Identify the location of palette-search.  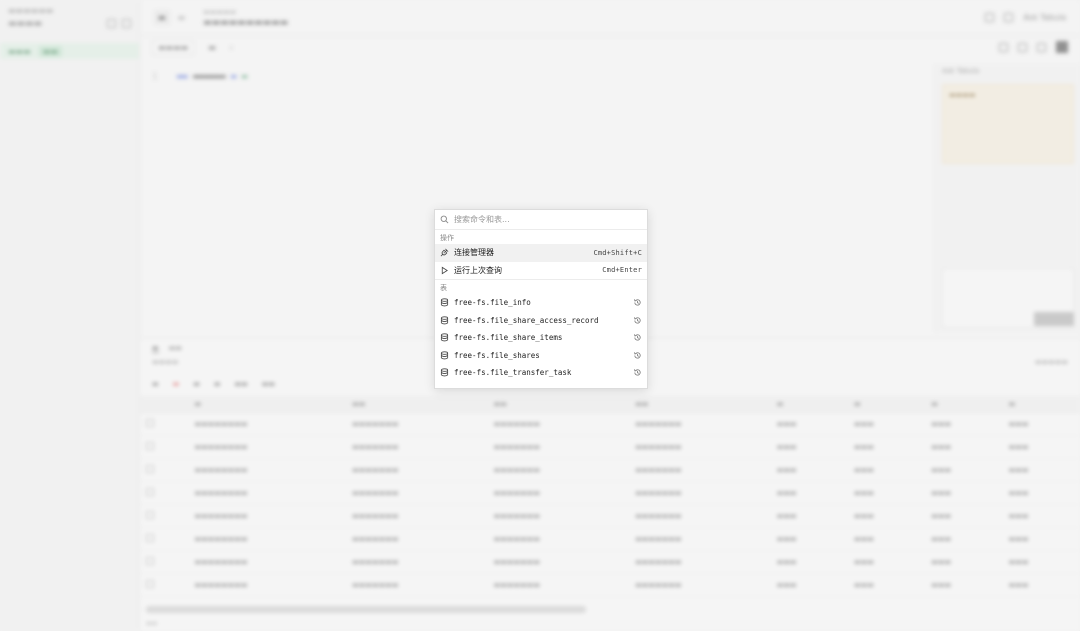
(541, 220).